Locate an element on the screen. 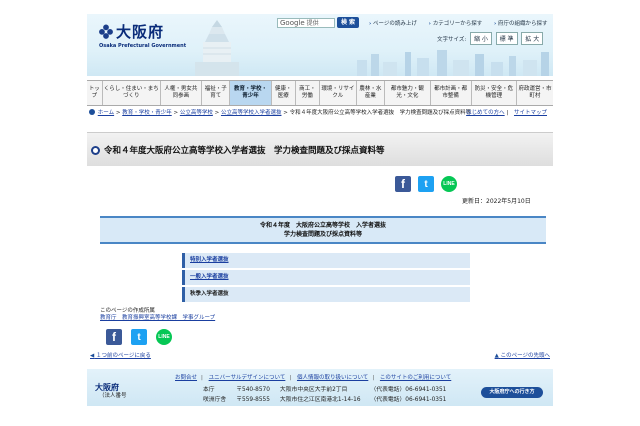 The height and width of the screenshot is (426, 640). breadcrumb-public-high-school: 公立高等学校 is located at coordinates (196, 113).